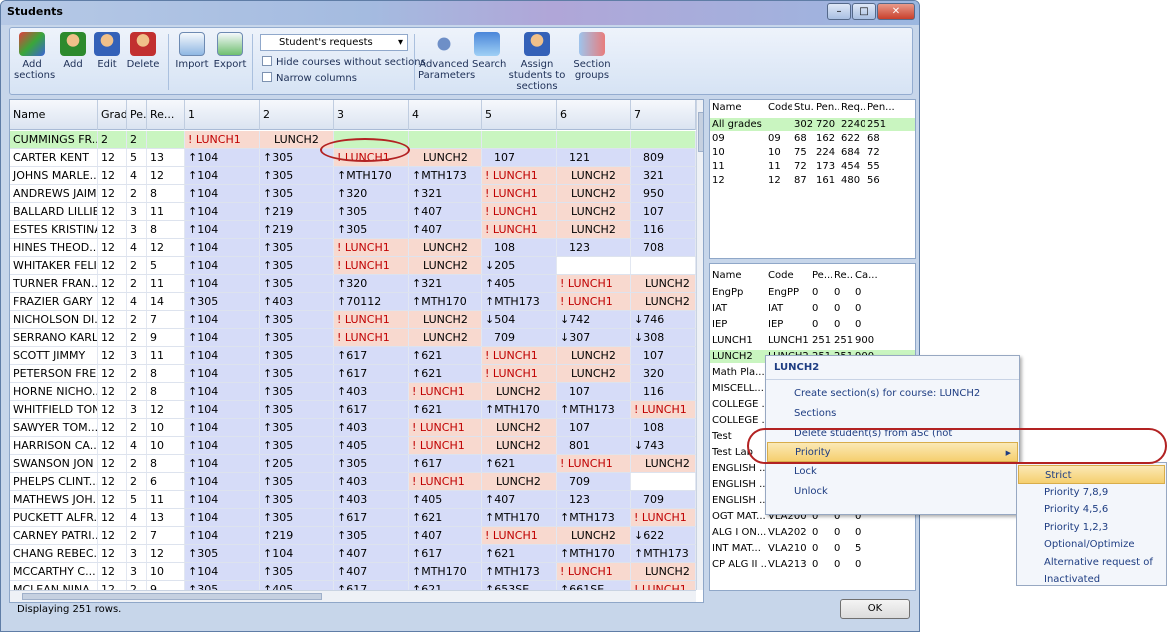 This screenshot has width=1167, height=632. I want to click on delete-button: Delete, so click(143, 51).